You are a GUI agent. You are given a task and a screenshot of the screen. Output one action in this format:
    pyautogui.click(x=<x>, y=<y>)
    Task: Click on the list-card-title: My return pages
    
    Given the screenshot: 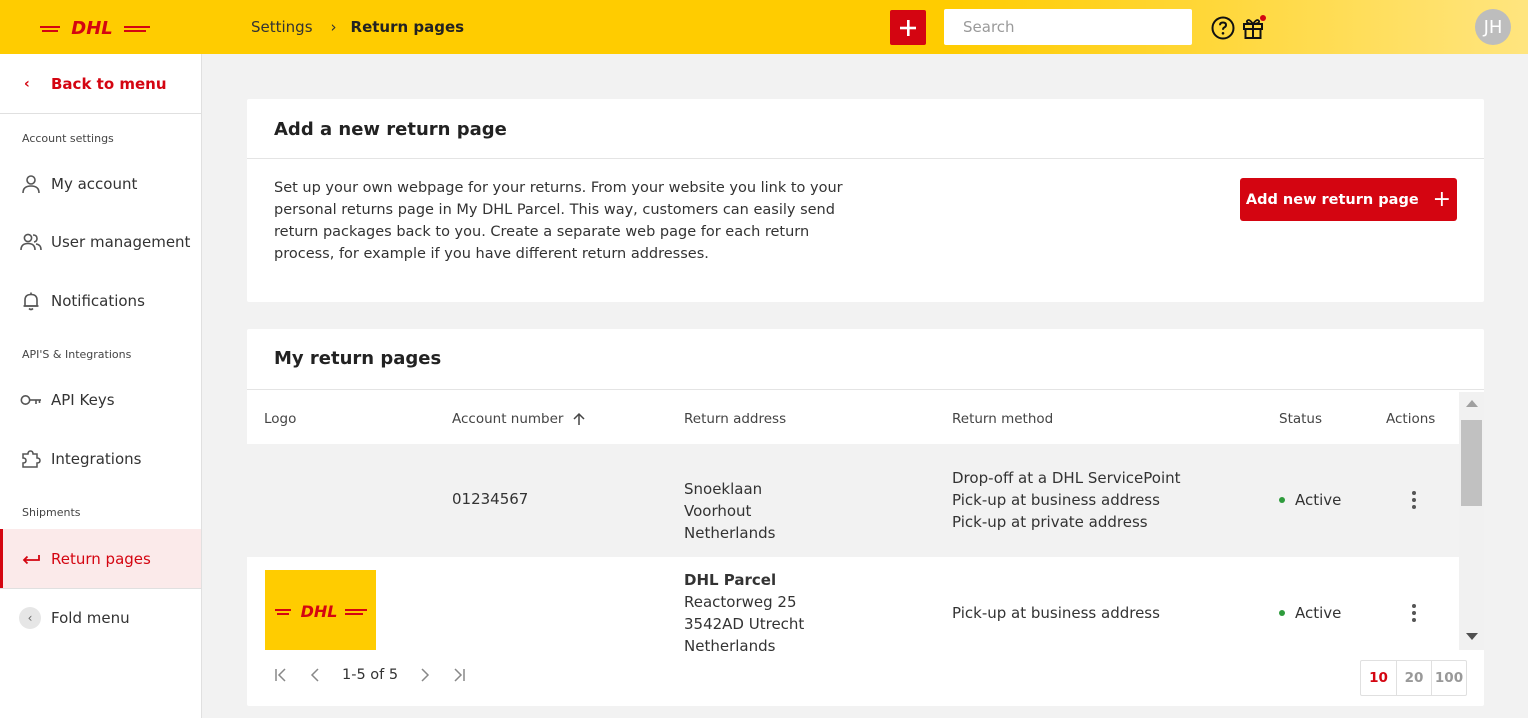 What is the action you would take?
    pyautogui.click(x=358, y=358)
    